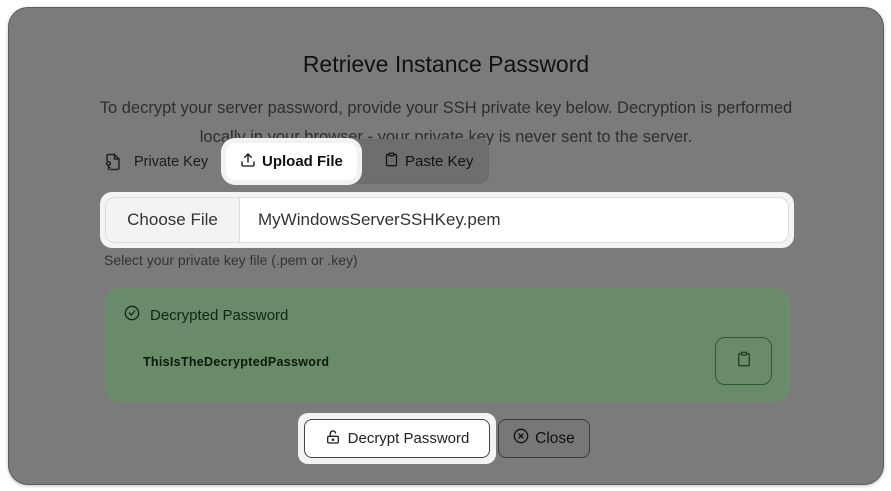  I want to click on tab-paste-key-label: Paste Key, so click(439, 161).